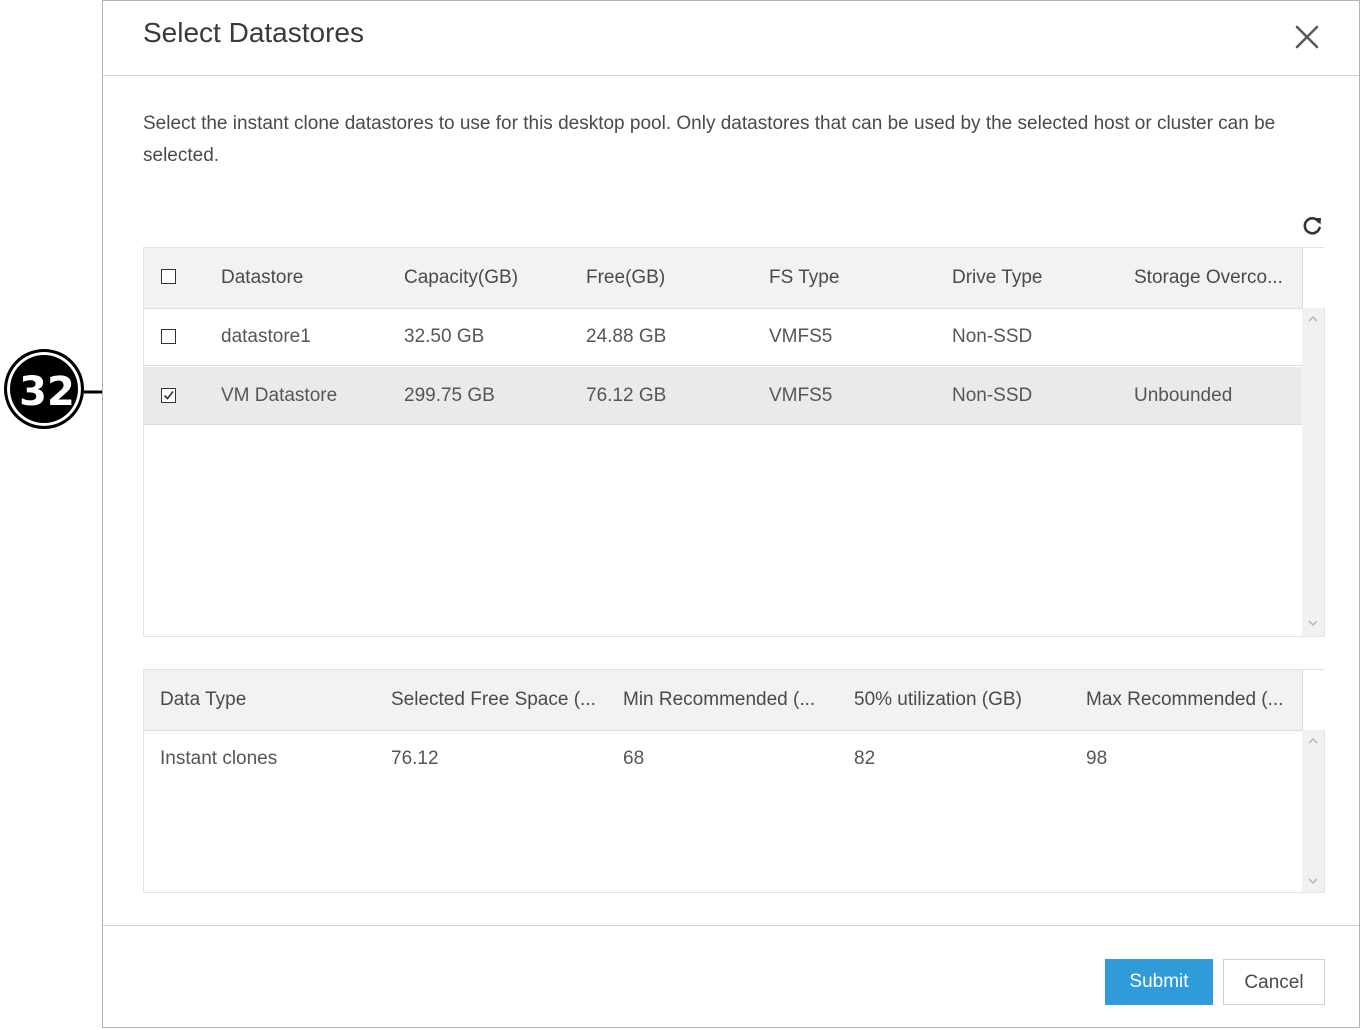 The height and width of the screenshot is (1030, 1362). I want to click on refresh-button, so click(1312, 226).